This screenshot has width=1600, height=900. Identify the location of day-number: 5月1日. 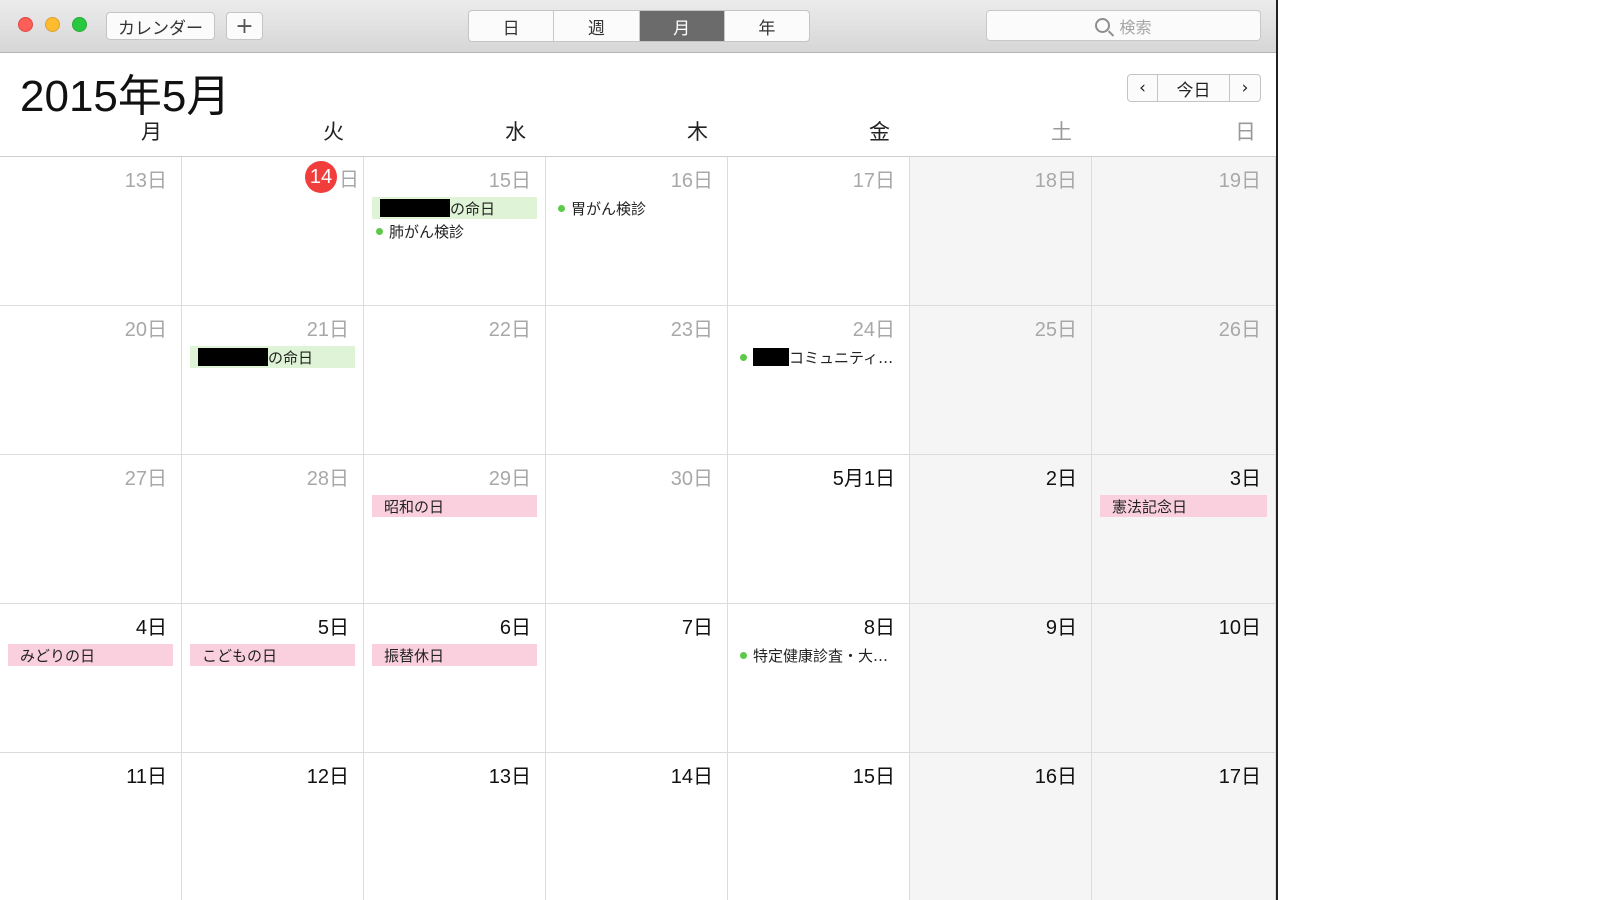
(863, 479).